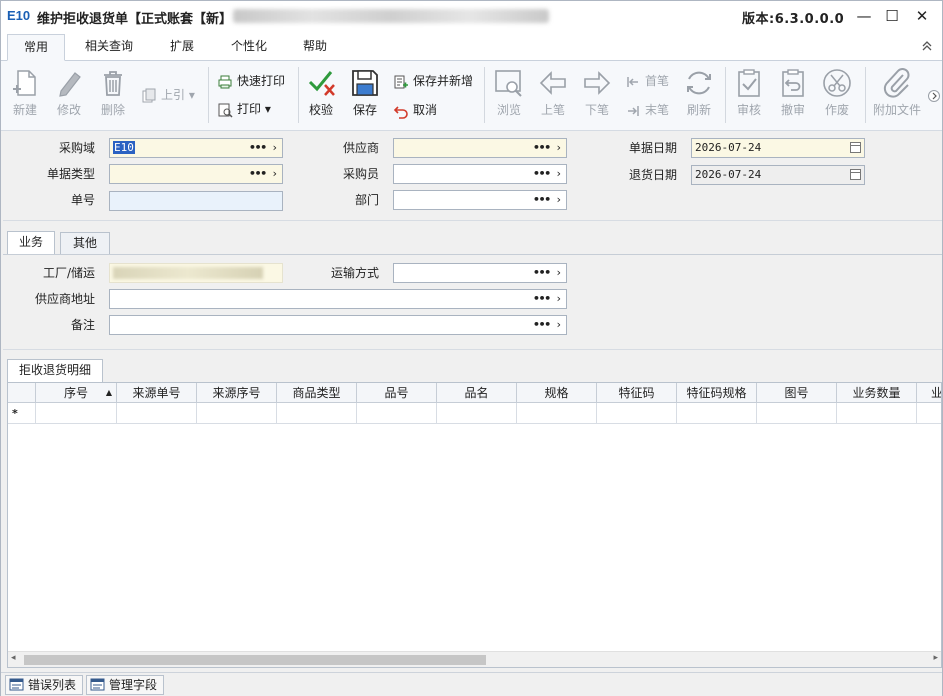 The height and width of the screenshot is (696, 943). I want to click on tab-business: 业务, so click(31, 242).